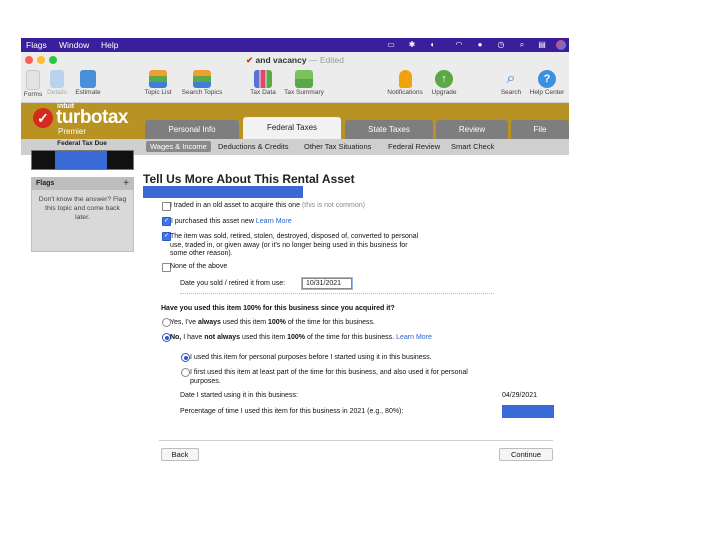  I want to click on no-learn-more-link: Learn More, so click(414, 337).